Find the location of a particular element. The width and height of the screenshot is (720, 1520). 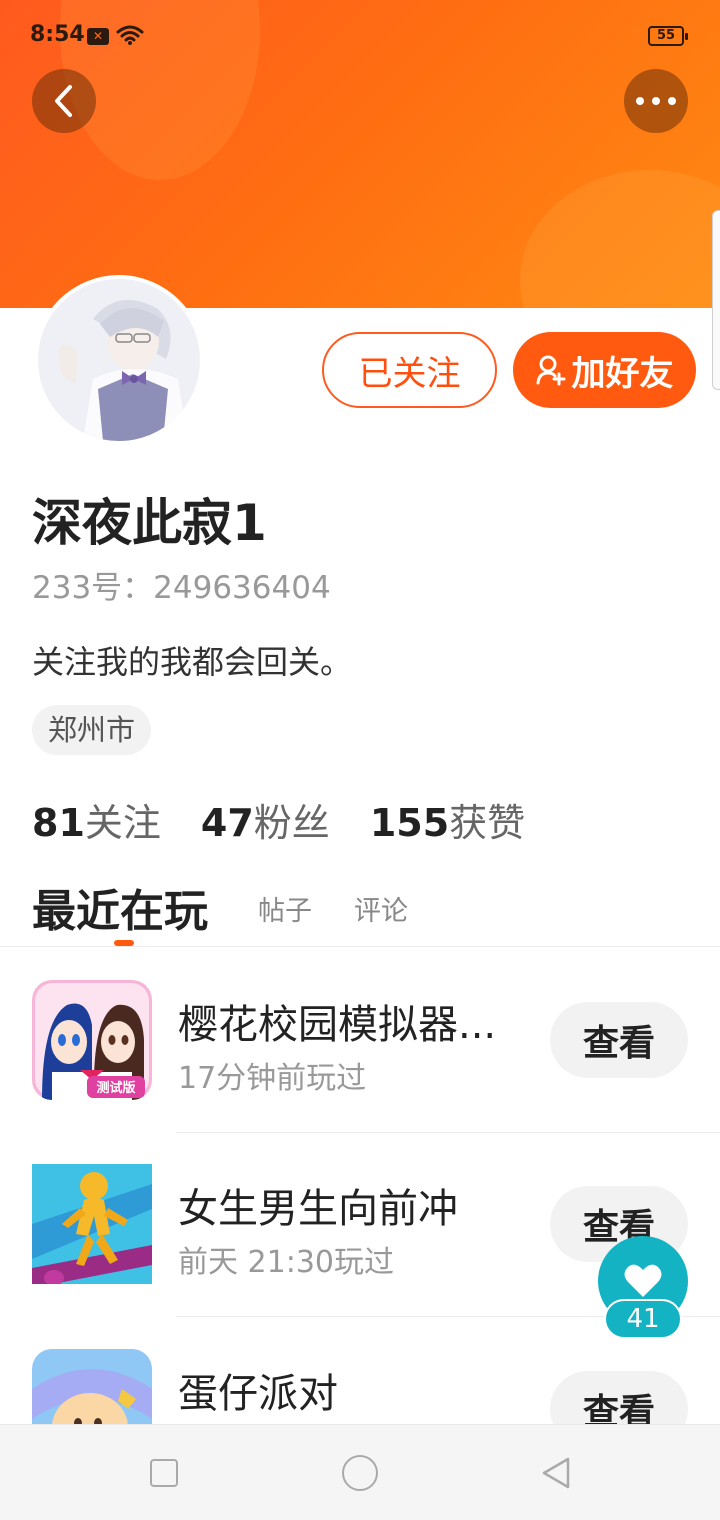

status-bar: 8:54 ✕ 55 is located at coordinates (360, 36).